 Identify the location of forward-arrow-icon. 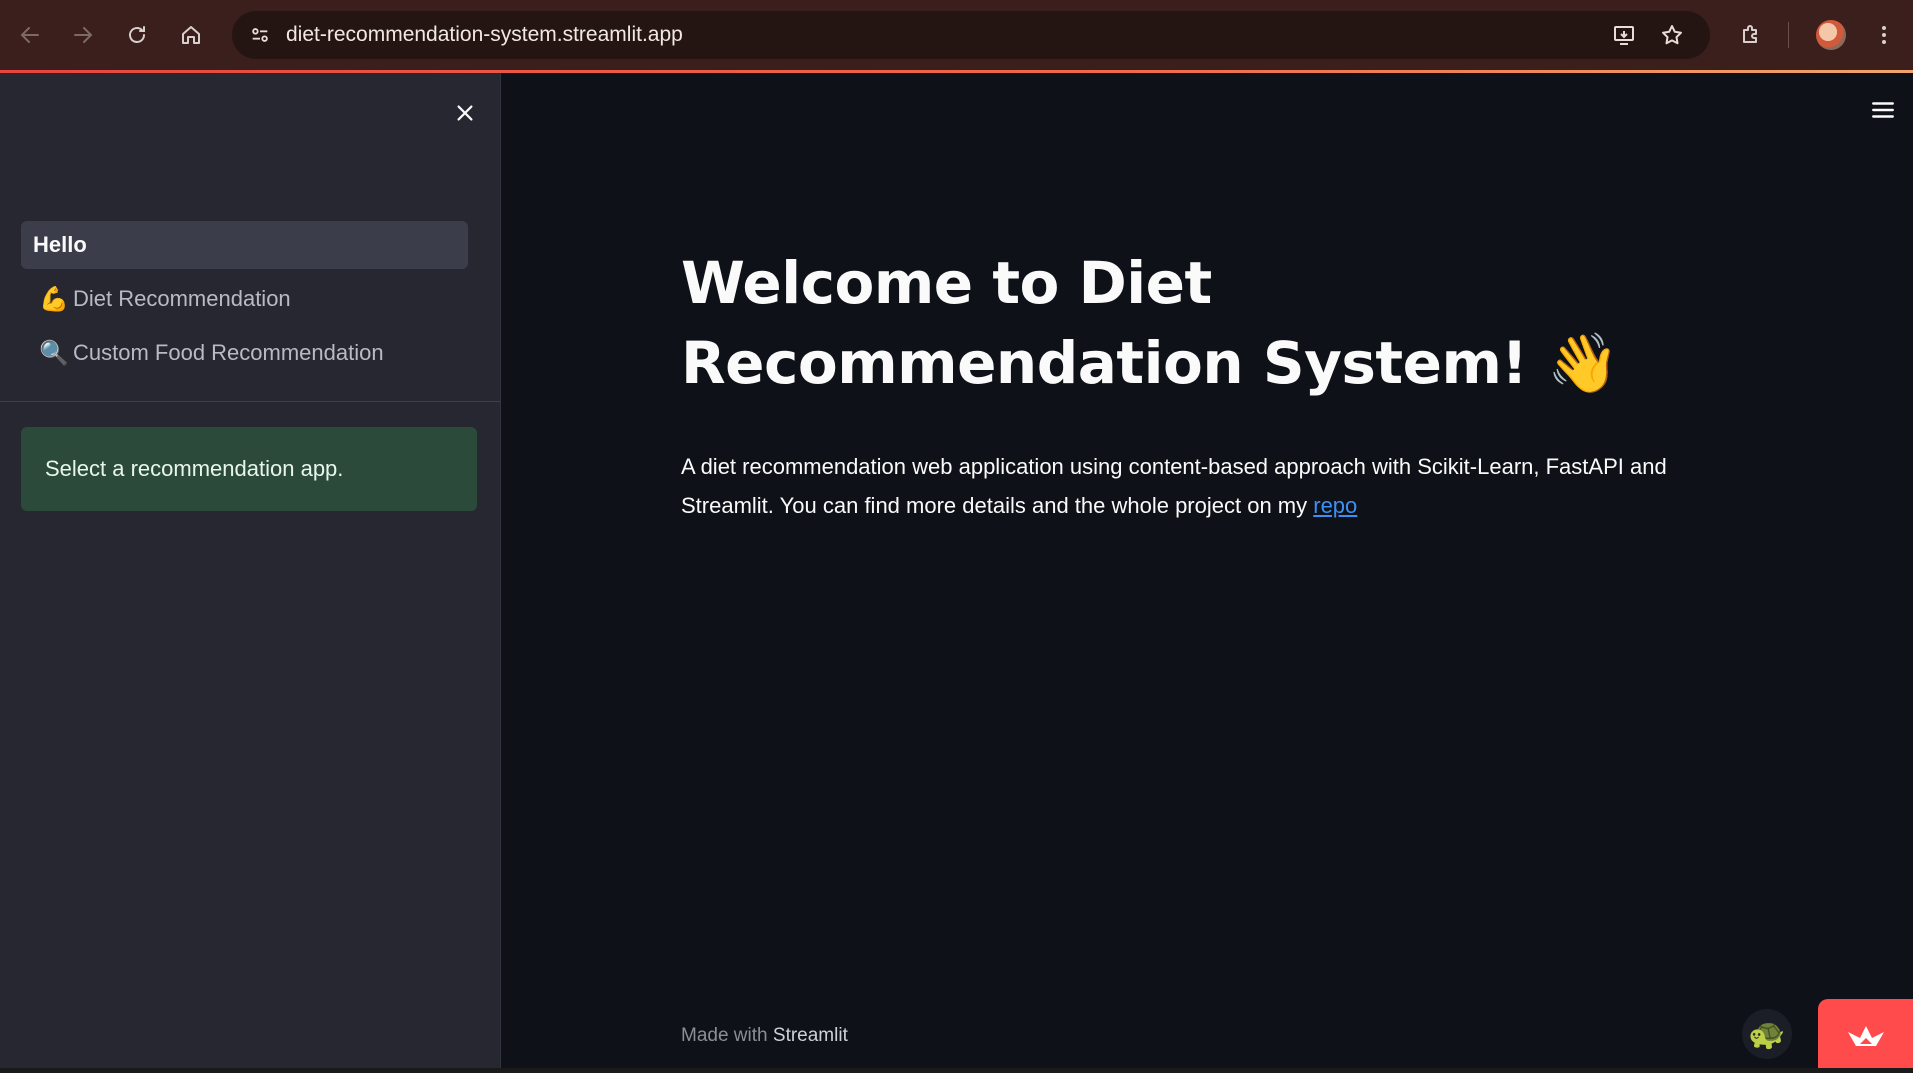
(83, 35).